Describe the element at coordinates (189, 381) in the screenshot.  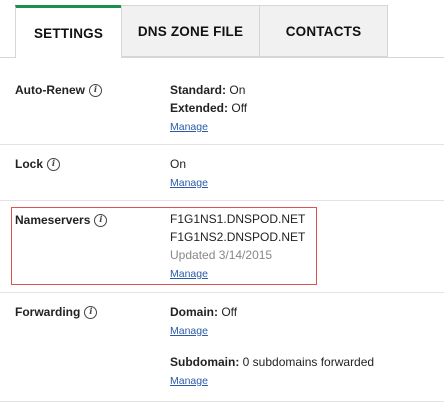
I see `forwarding-subdomain-manage-link: Manage` at that location.